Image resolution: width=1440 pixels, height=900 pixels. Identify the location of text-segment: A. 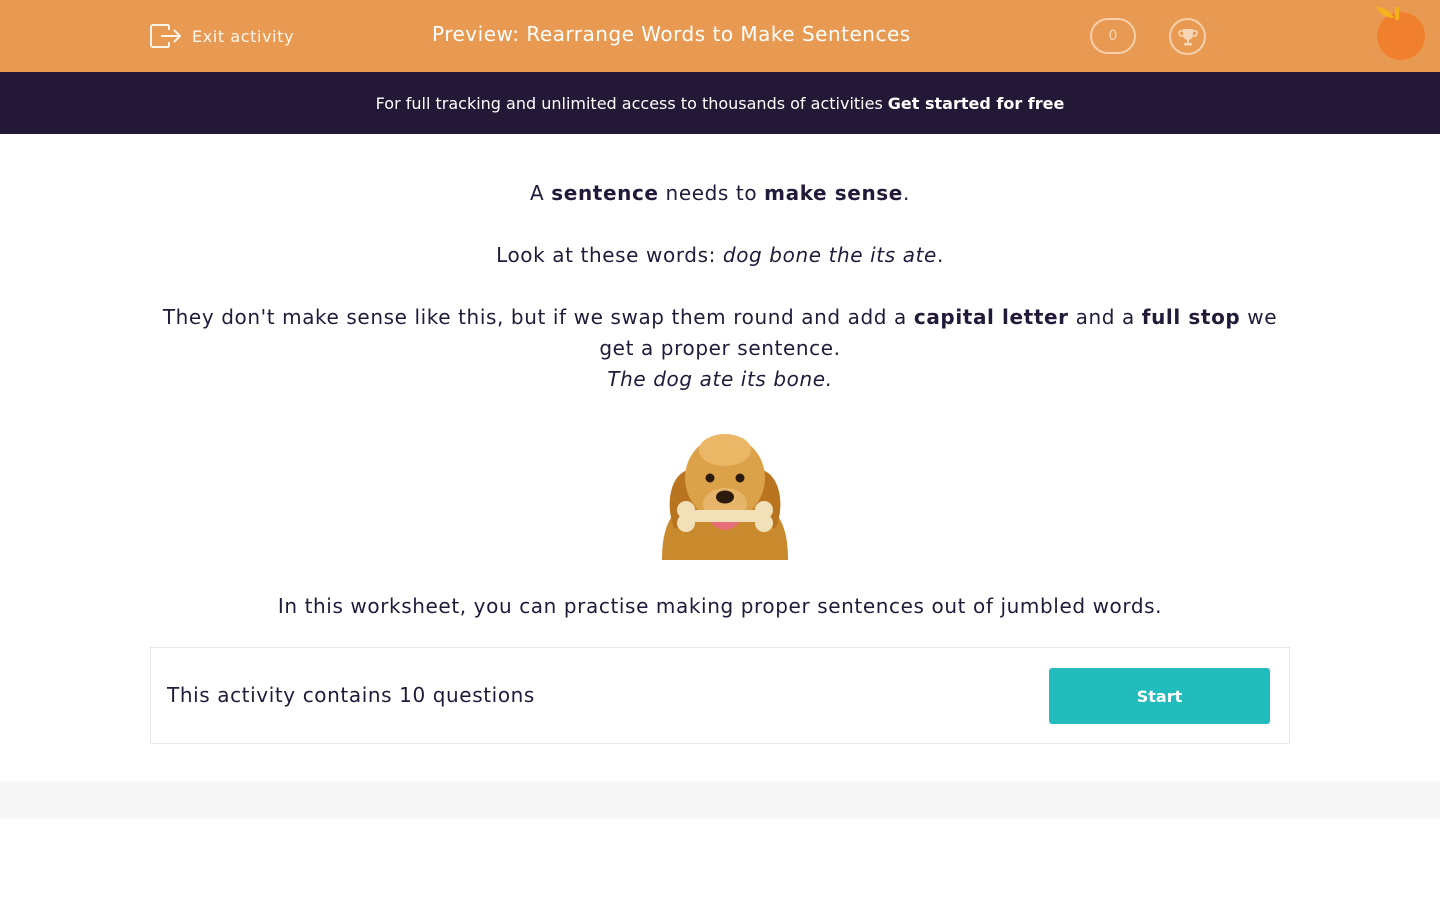
(541, 193).